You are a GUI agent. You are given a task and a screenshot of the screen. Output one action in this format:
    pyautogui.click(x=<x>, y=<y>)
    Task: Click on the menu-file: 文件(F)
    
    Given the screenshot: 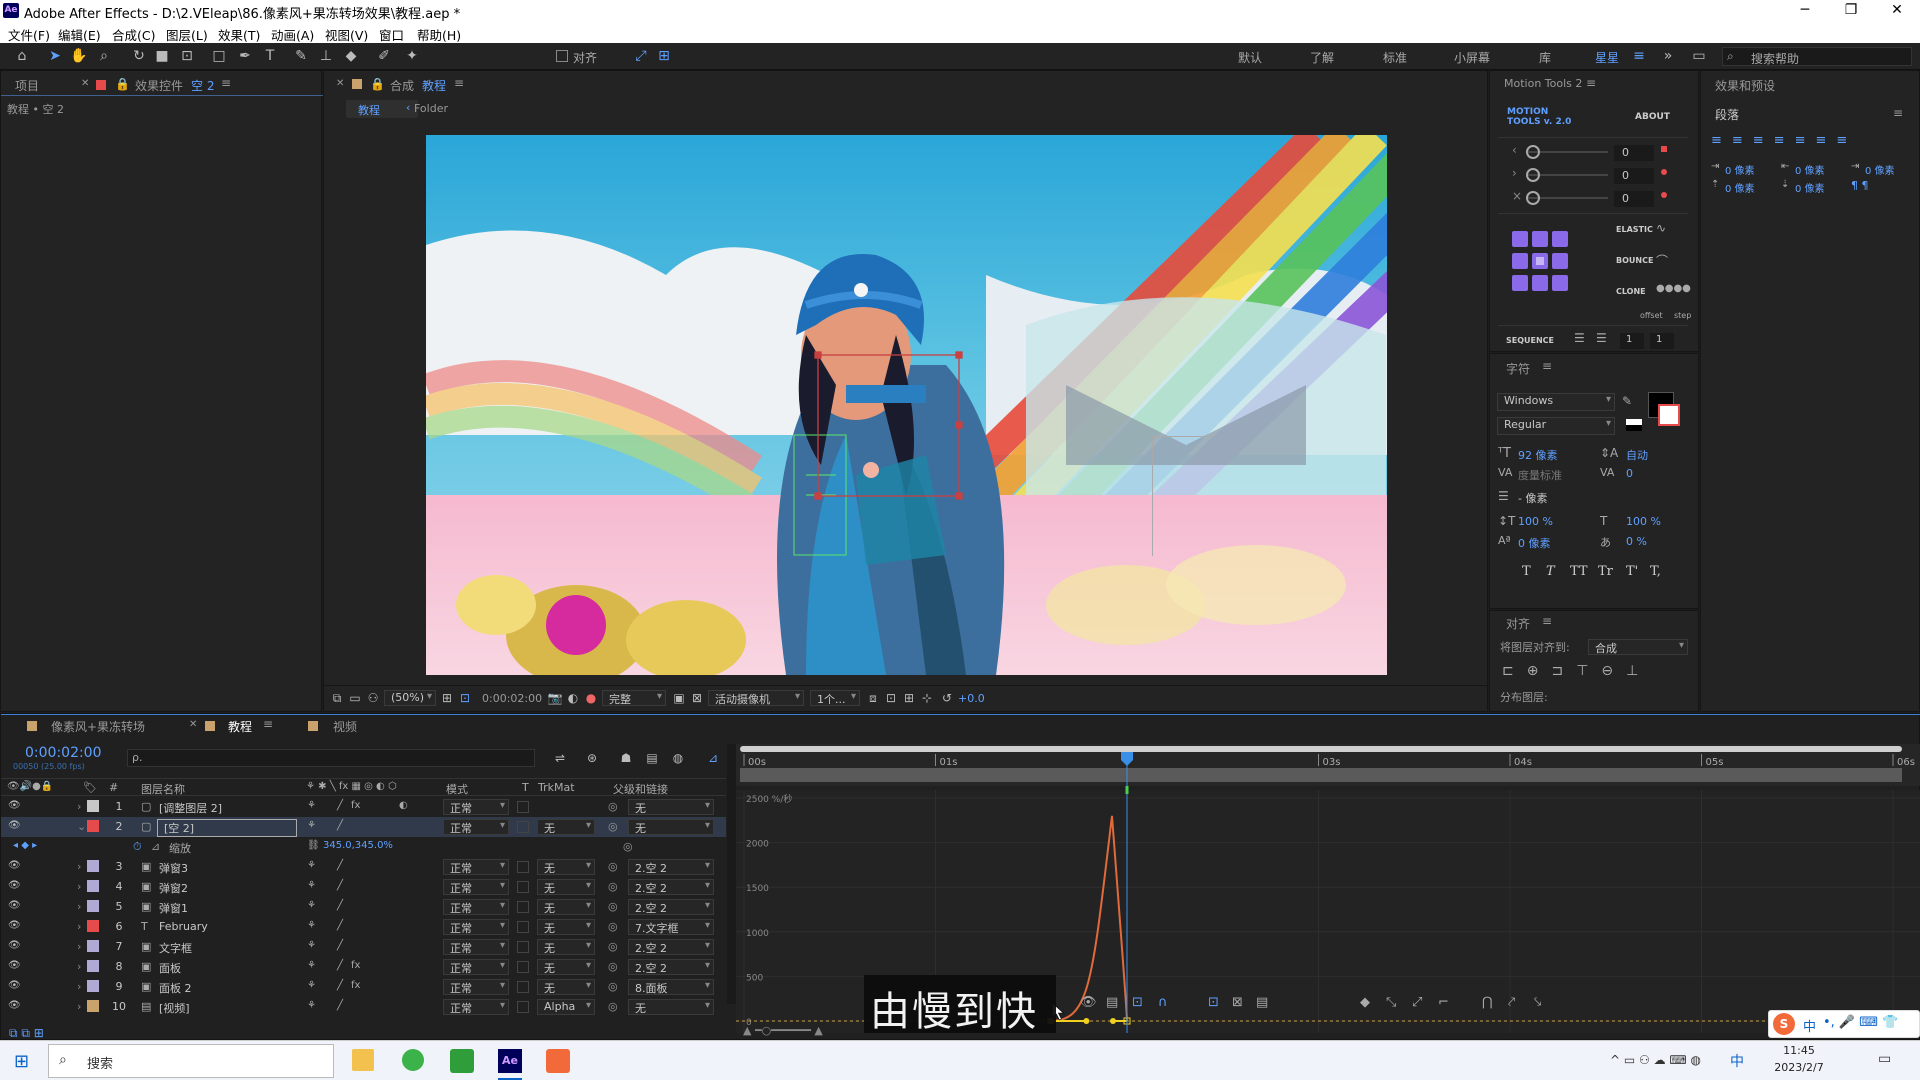 What is the action you would take?
    pyautogui.click(x=29, y=34)
    